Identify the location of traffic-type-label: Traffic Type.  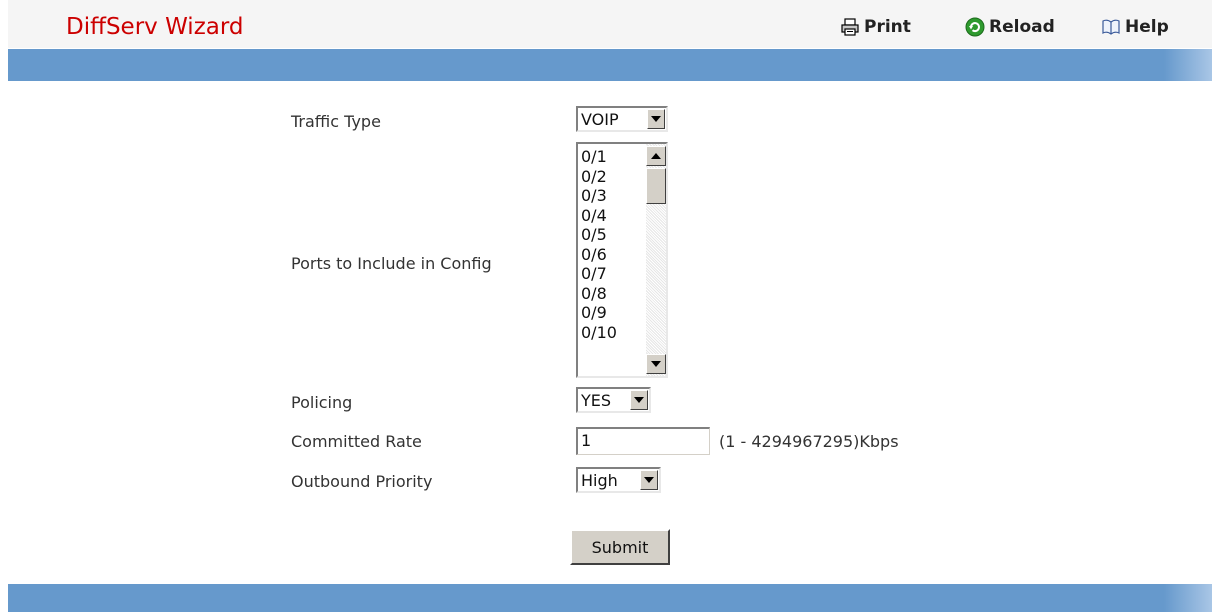
(336, 121).